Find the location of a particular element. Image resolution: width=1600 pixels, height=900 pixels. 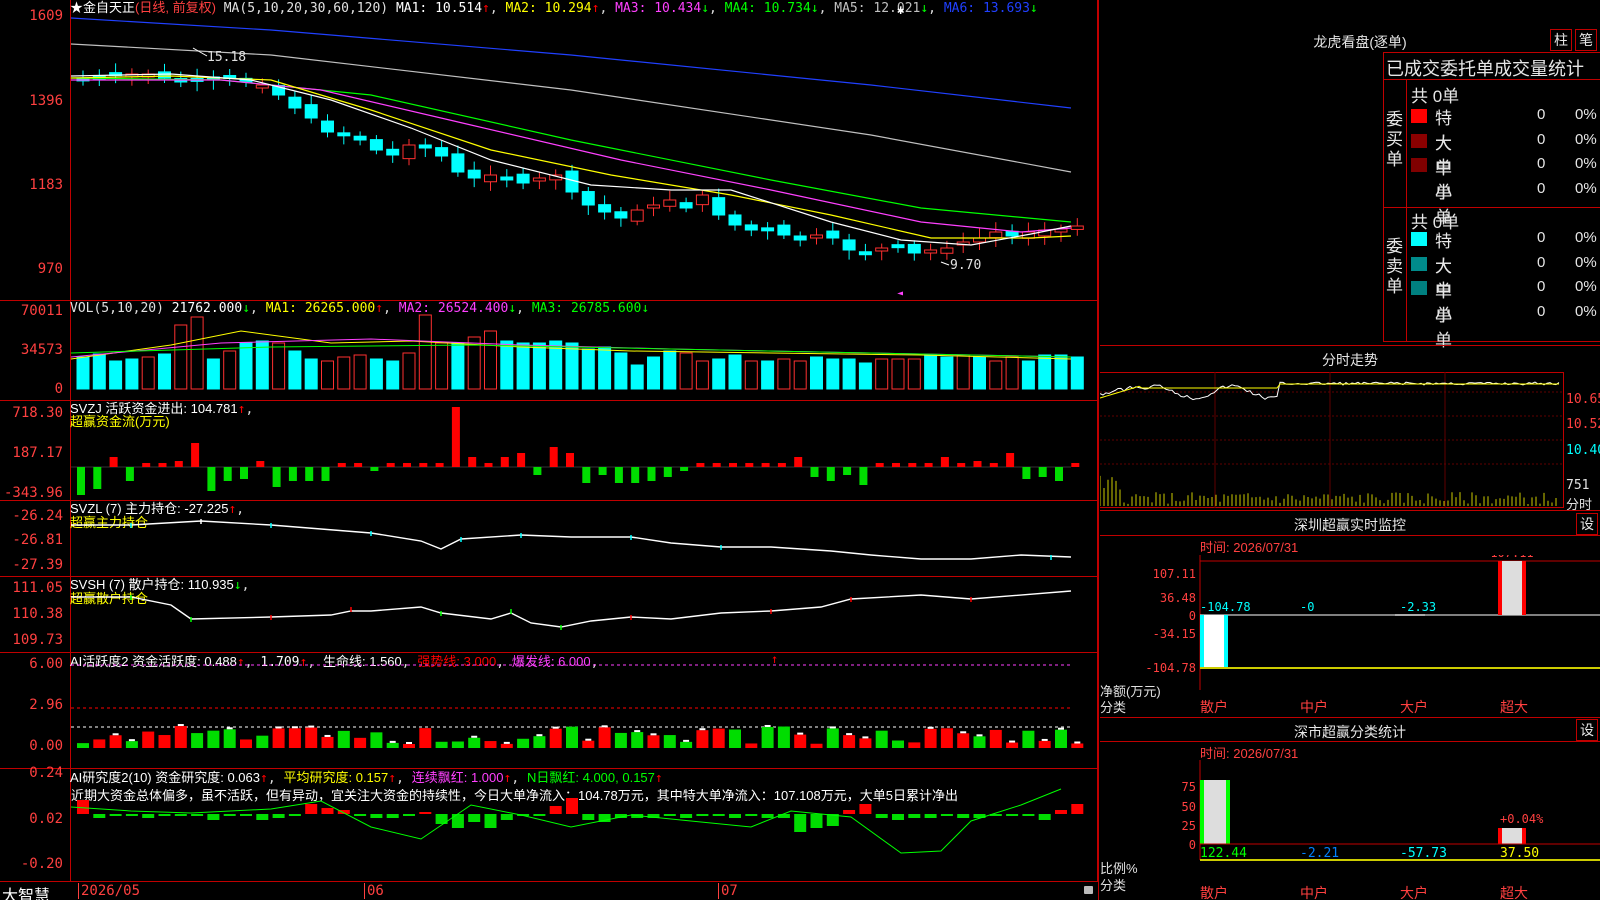

sell-row-pct: 0% is located at coordinates (1586, 237).